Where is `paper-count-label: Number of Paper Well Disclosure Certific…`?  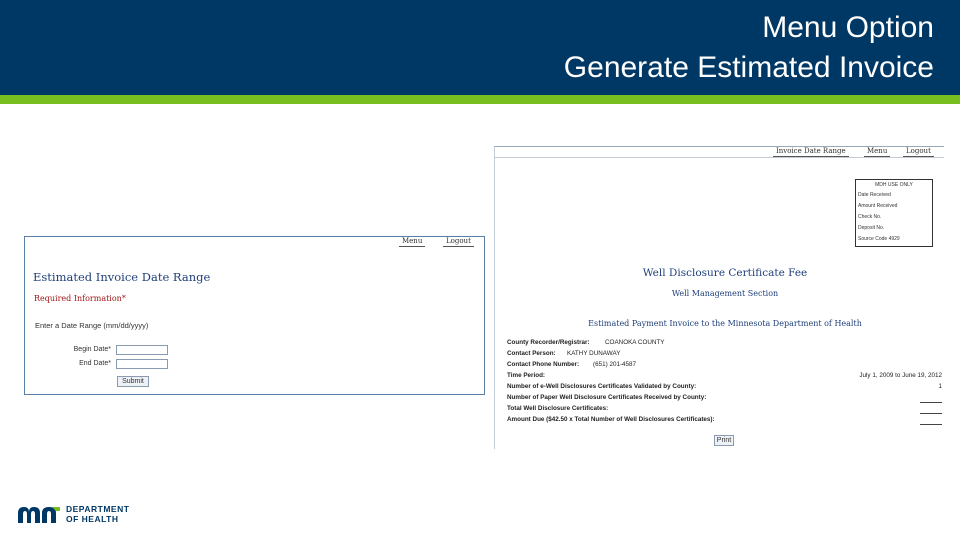 paper-count-label: Number of Paper Well Disclosure Certific… is located at coordinates (607, 397).